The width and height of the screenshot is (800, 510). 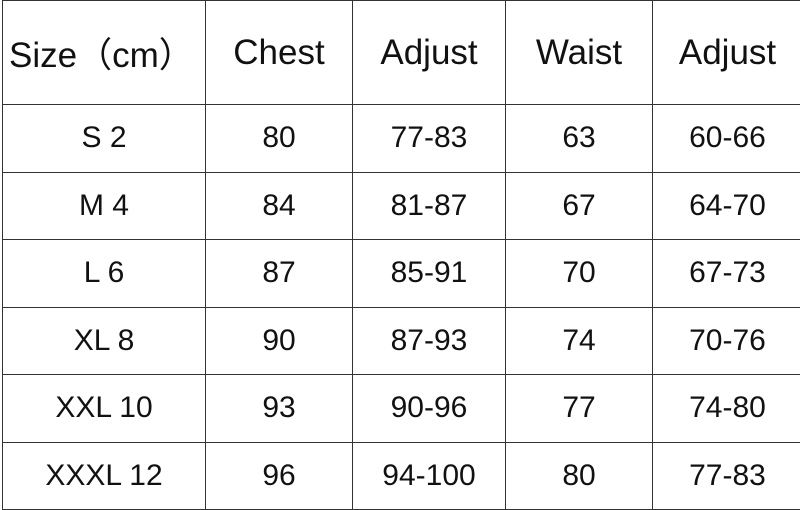 I want to click on cell-size: XL 8, so click(x=104, y=340).